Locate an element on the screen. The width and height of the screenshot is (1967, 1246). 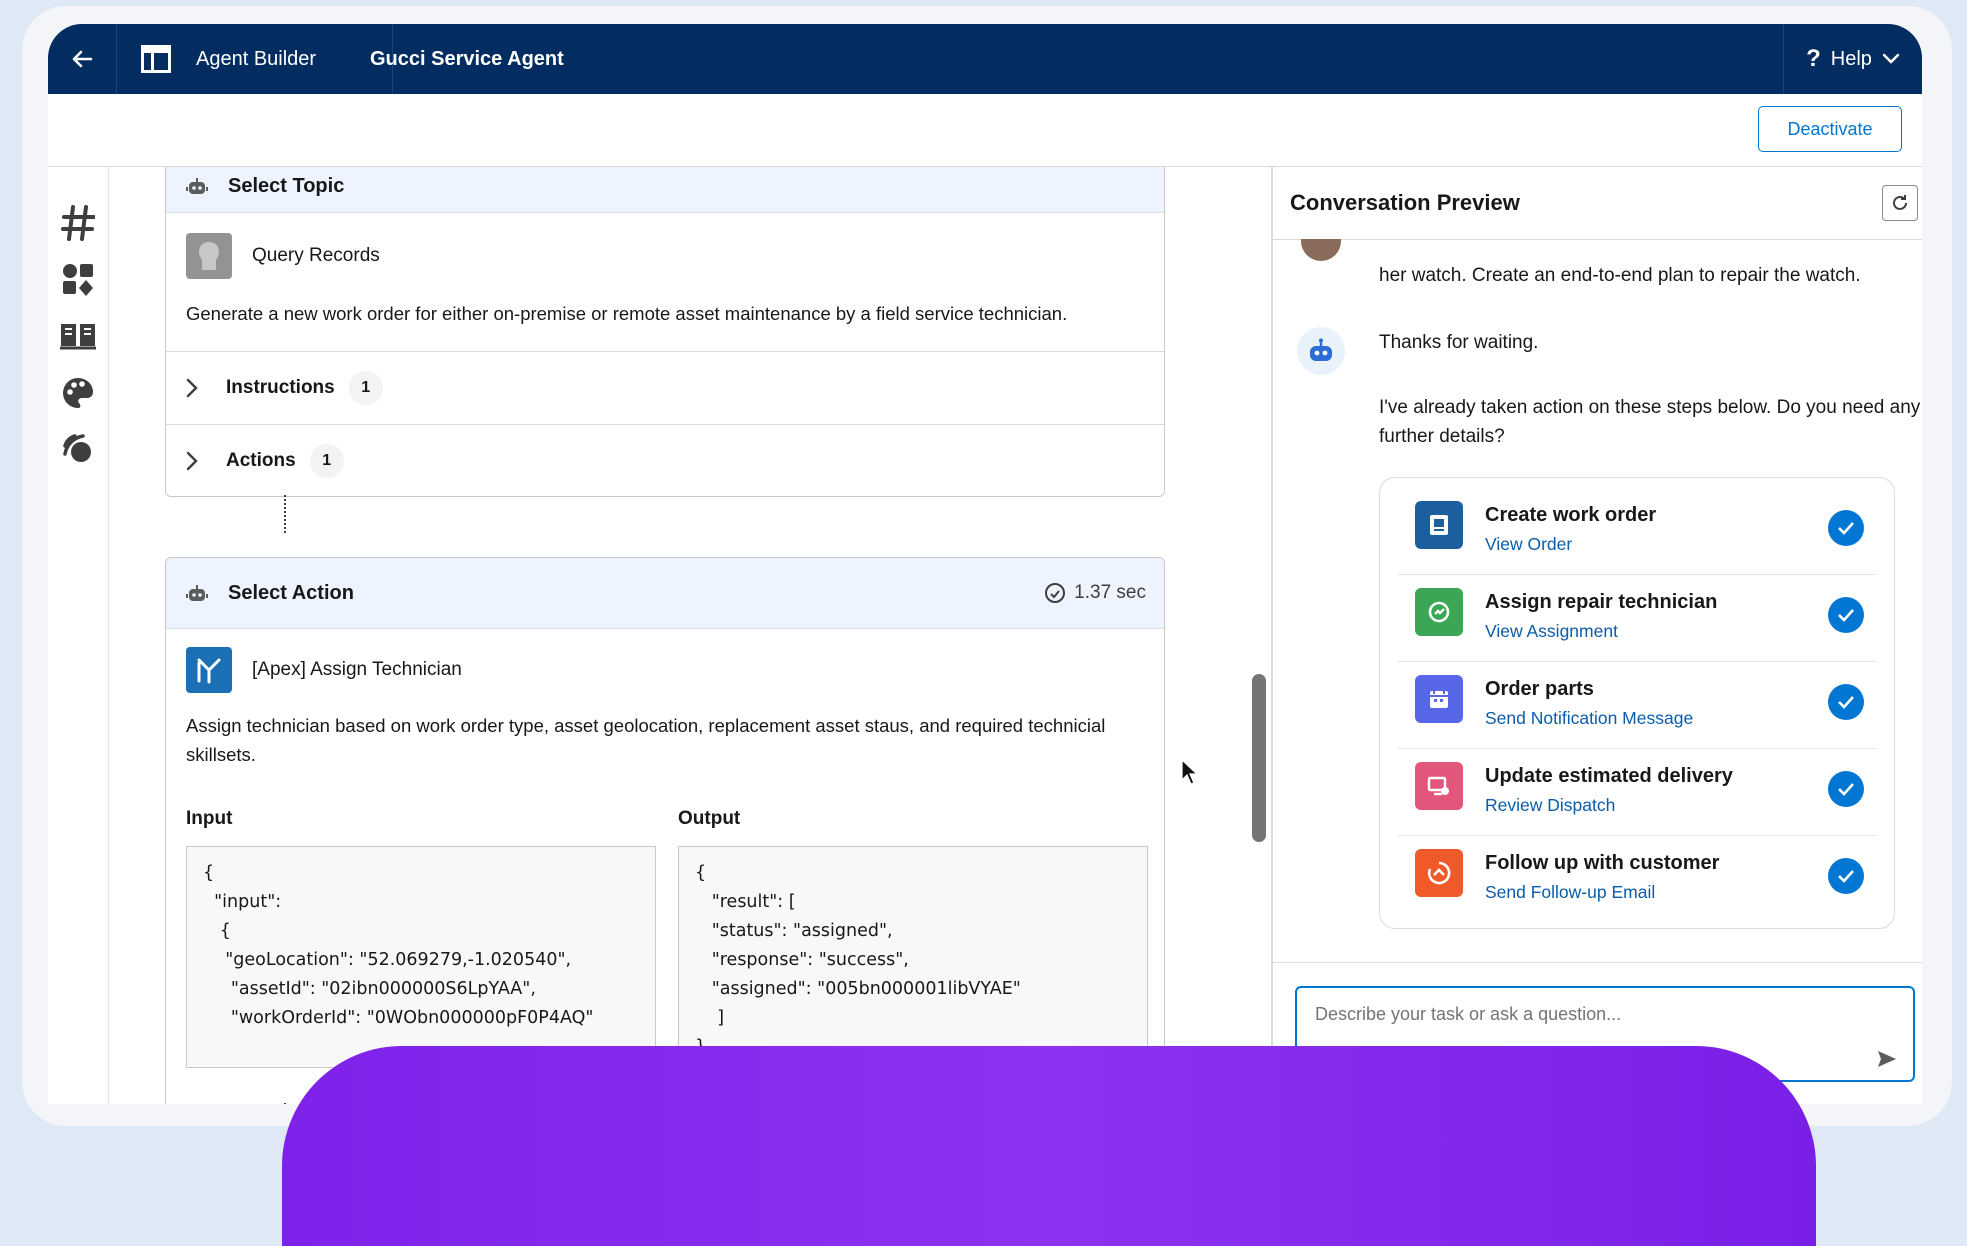
agent-name: Gucci Service Agent is located at coordinates (467, 59).